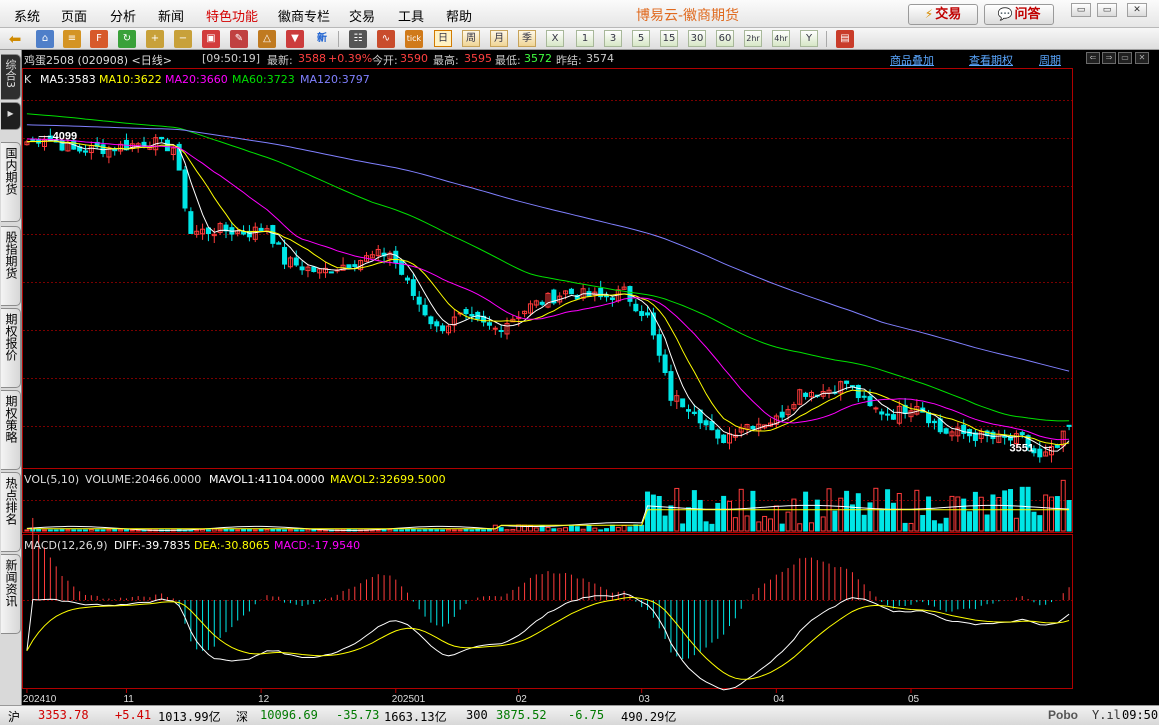 This screenshot has height=725, width=1159. Describe the element at coordinates (171, 15) in the screenshot. I see `menu-news: 新闻` at that location.